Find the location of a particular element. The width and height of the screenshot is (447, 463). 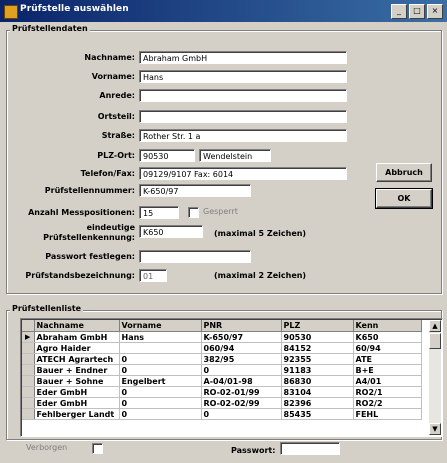

cell-nachname: Fehlberger Landt is located at coordinates (77, 414).